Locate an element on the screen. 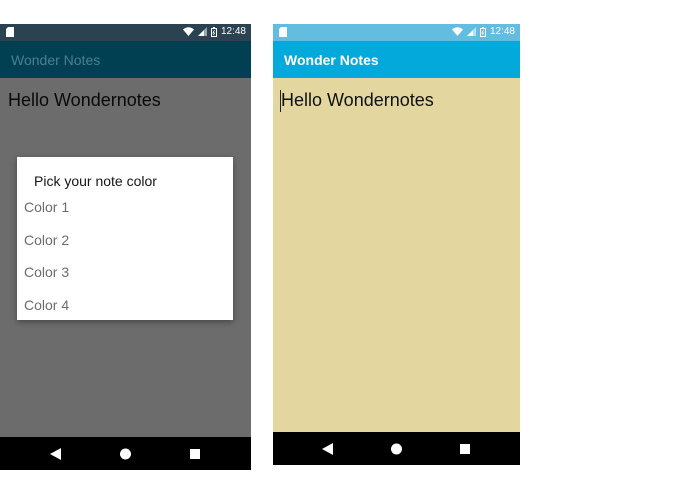  color-option-2: Color 2 is located at coordinates (46, 240).